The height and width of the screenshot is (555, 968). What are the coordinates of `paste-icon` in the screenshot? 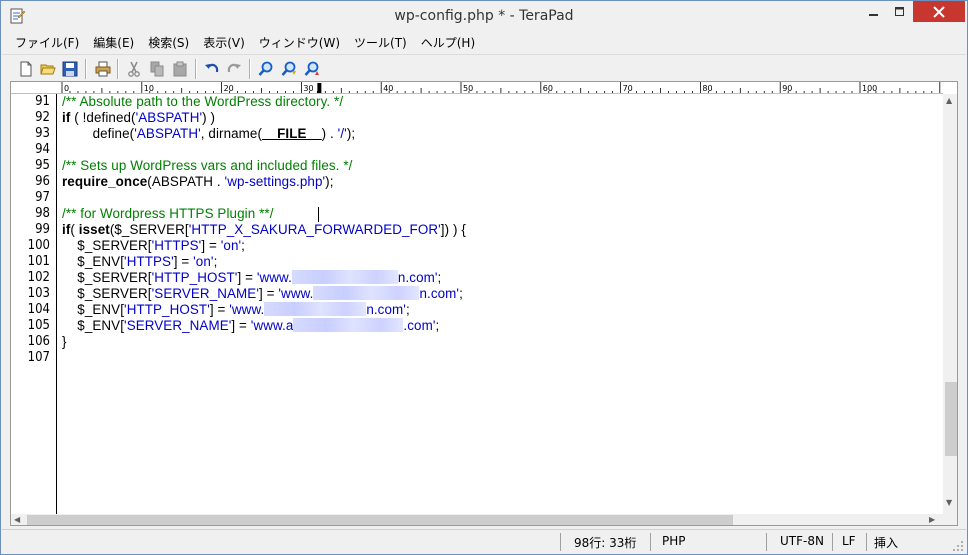 It's located at (180, 69).